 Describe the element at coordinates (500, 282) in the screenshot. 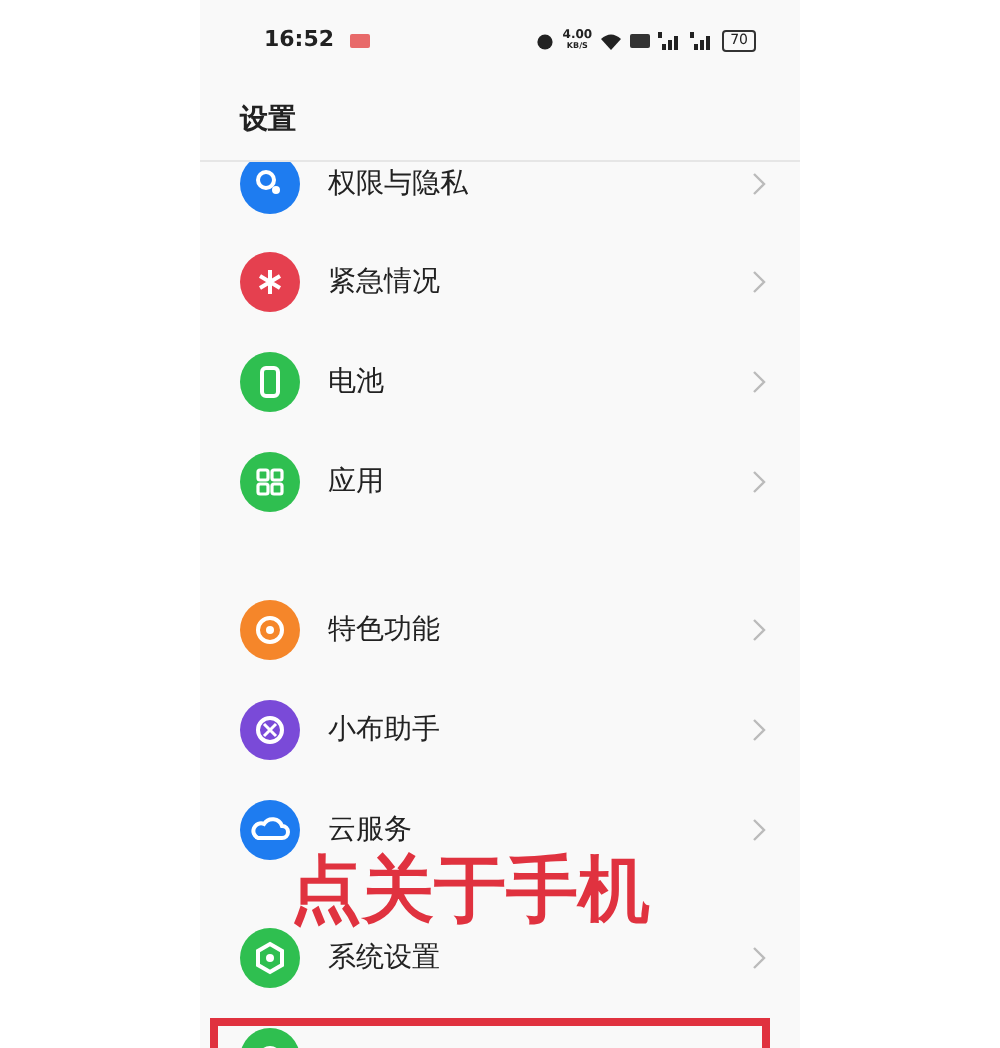

I see `settings-item: 紧急情况` at that location.